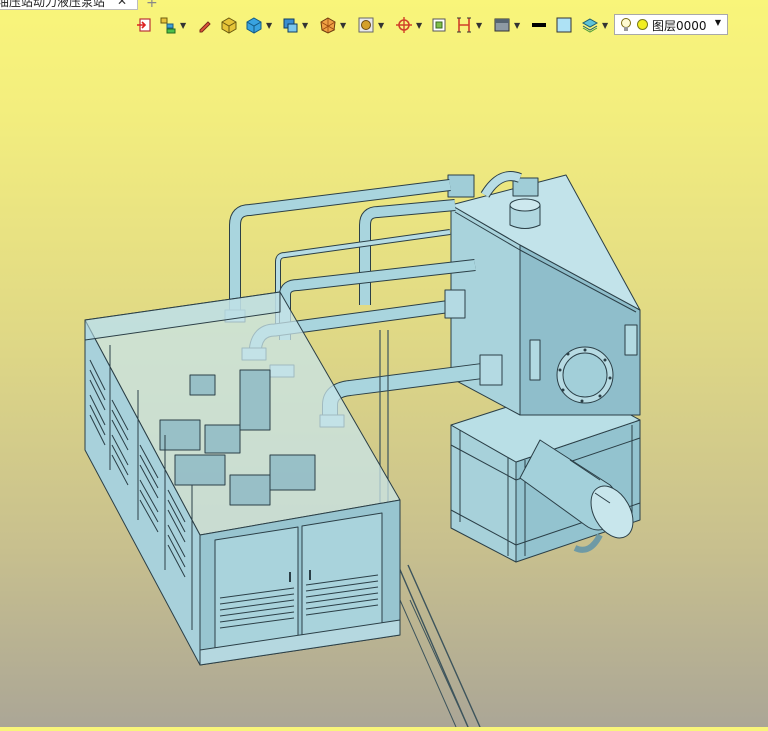 Image resolution: width=768 pixels, height=731 pixels. What do you see at coordinates (269, 26) in the screenshot?
I see `solid-dropdown-arrow: ▼` at bounding box center [269, 26].